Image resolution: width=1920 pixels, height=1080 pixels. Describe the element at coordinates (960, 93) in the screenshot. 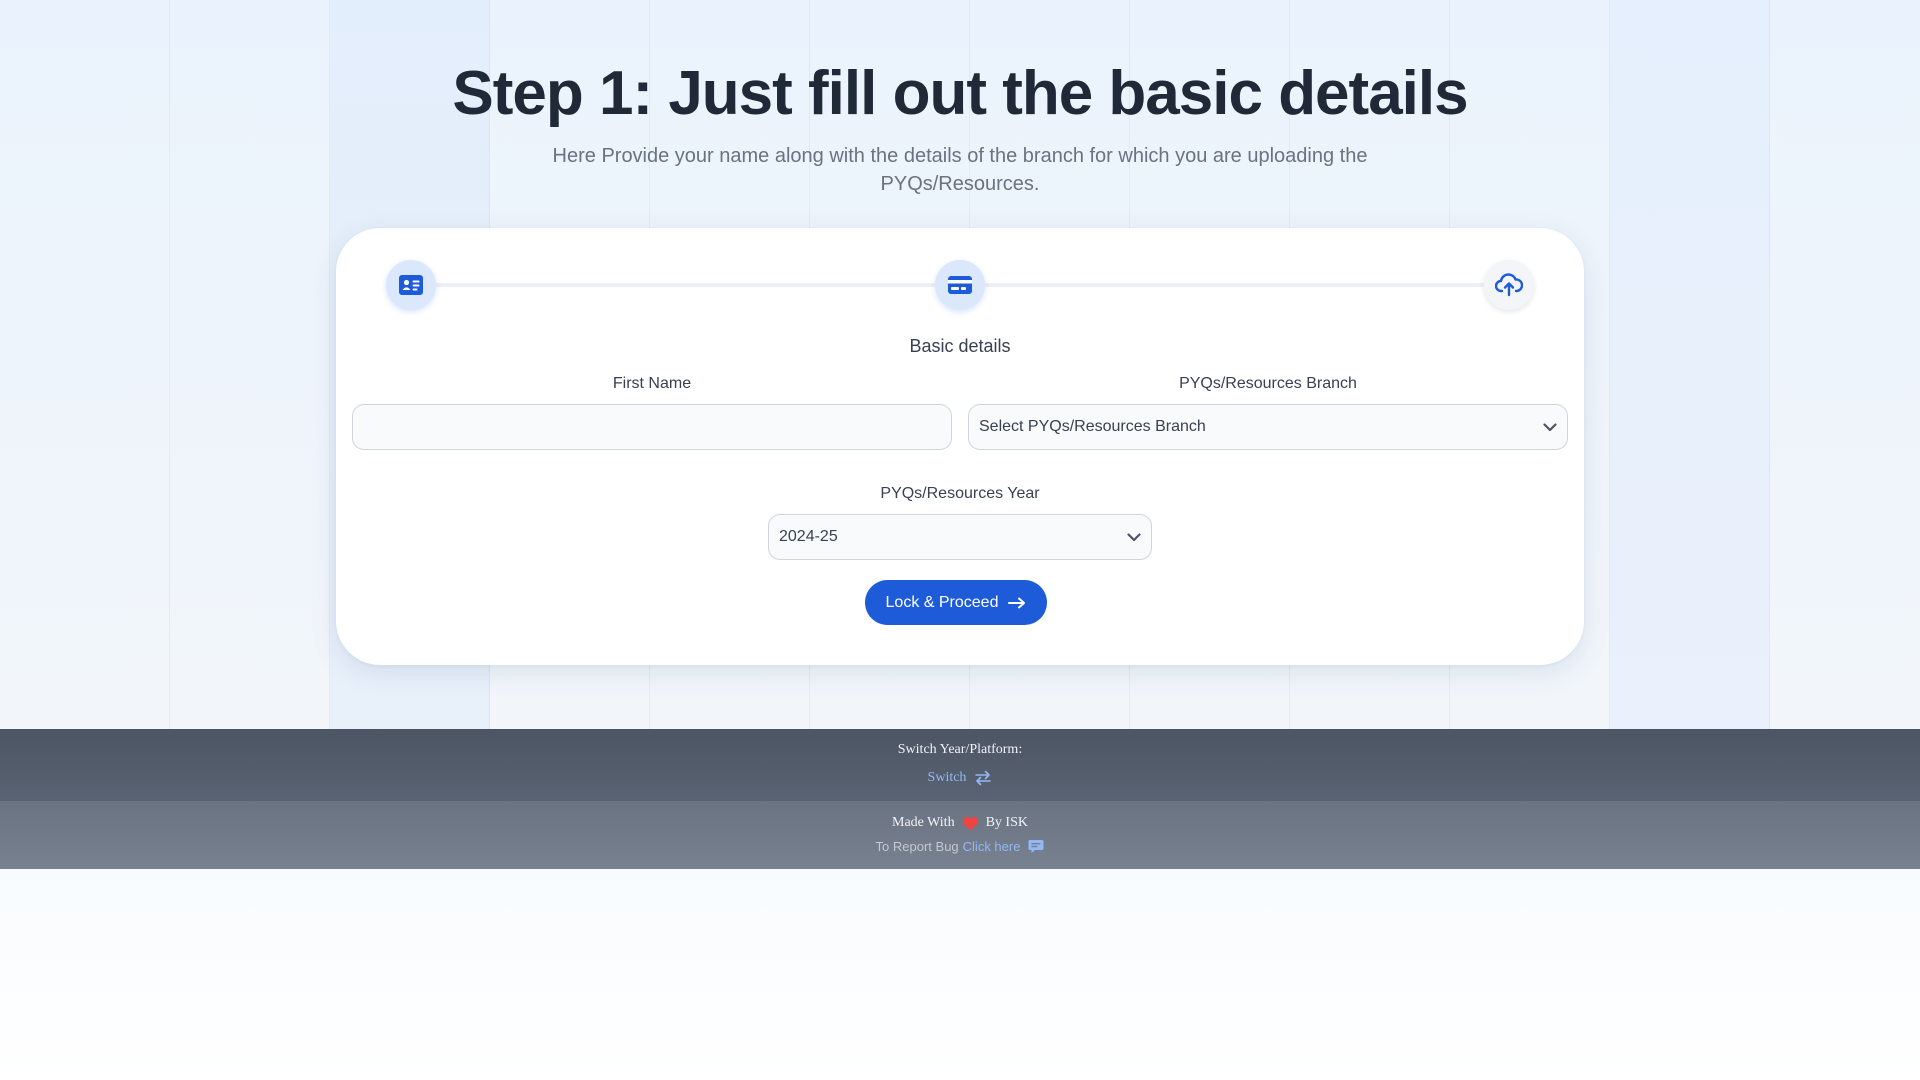

I see `page-title: Step 1: Just fill out the basic details` at that location.